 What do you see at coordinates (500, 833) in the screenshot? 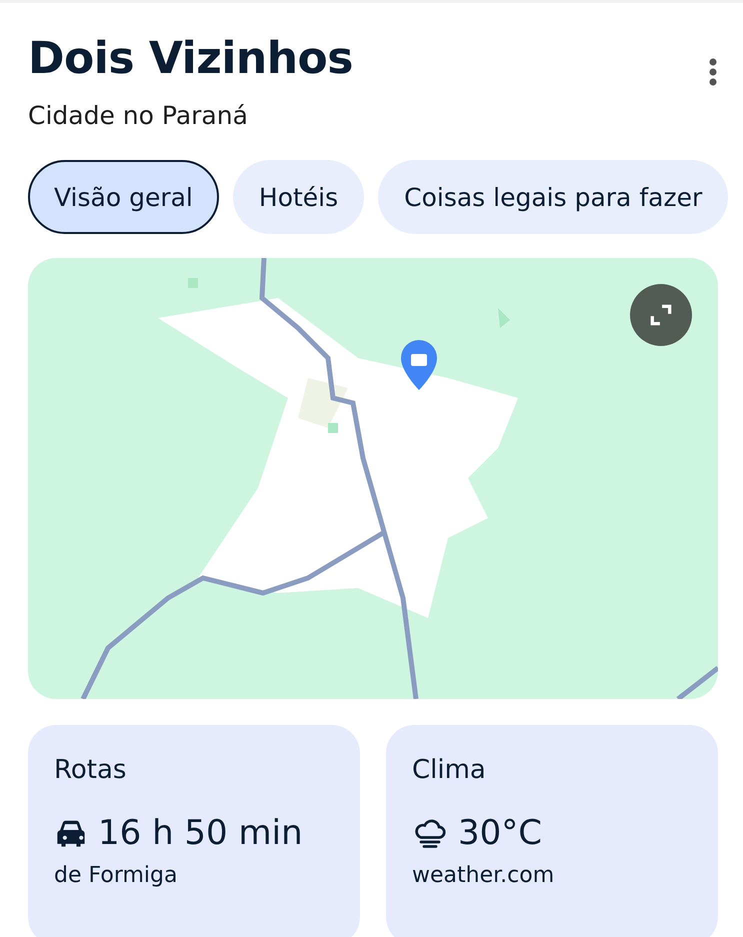
I see `card-value: 30°C` at bounding box center [500, 833].